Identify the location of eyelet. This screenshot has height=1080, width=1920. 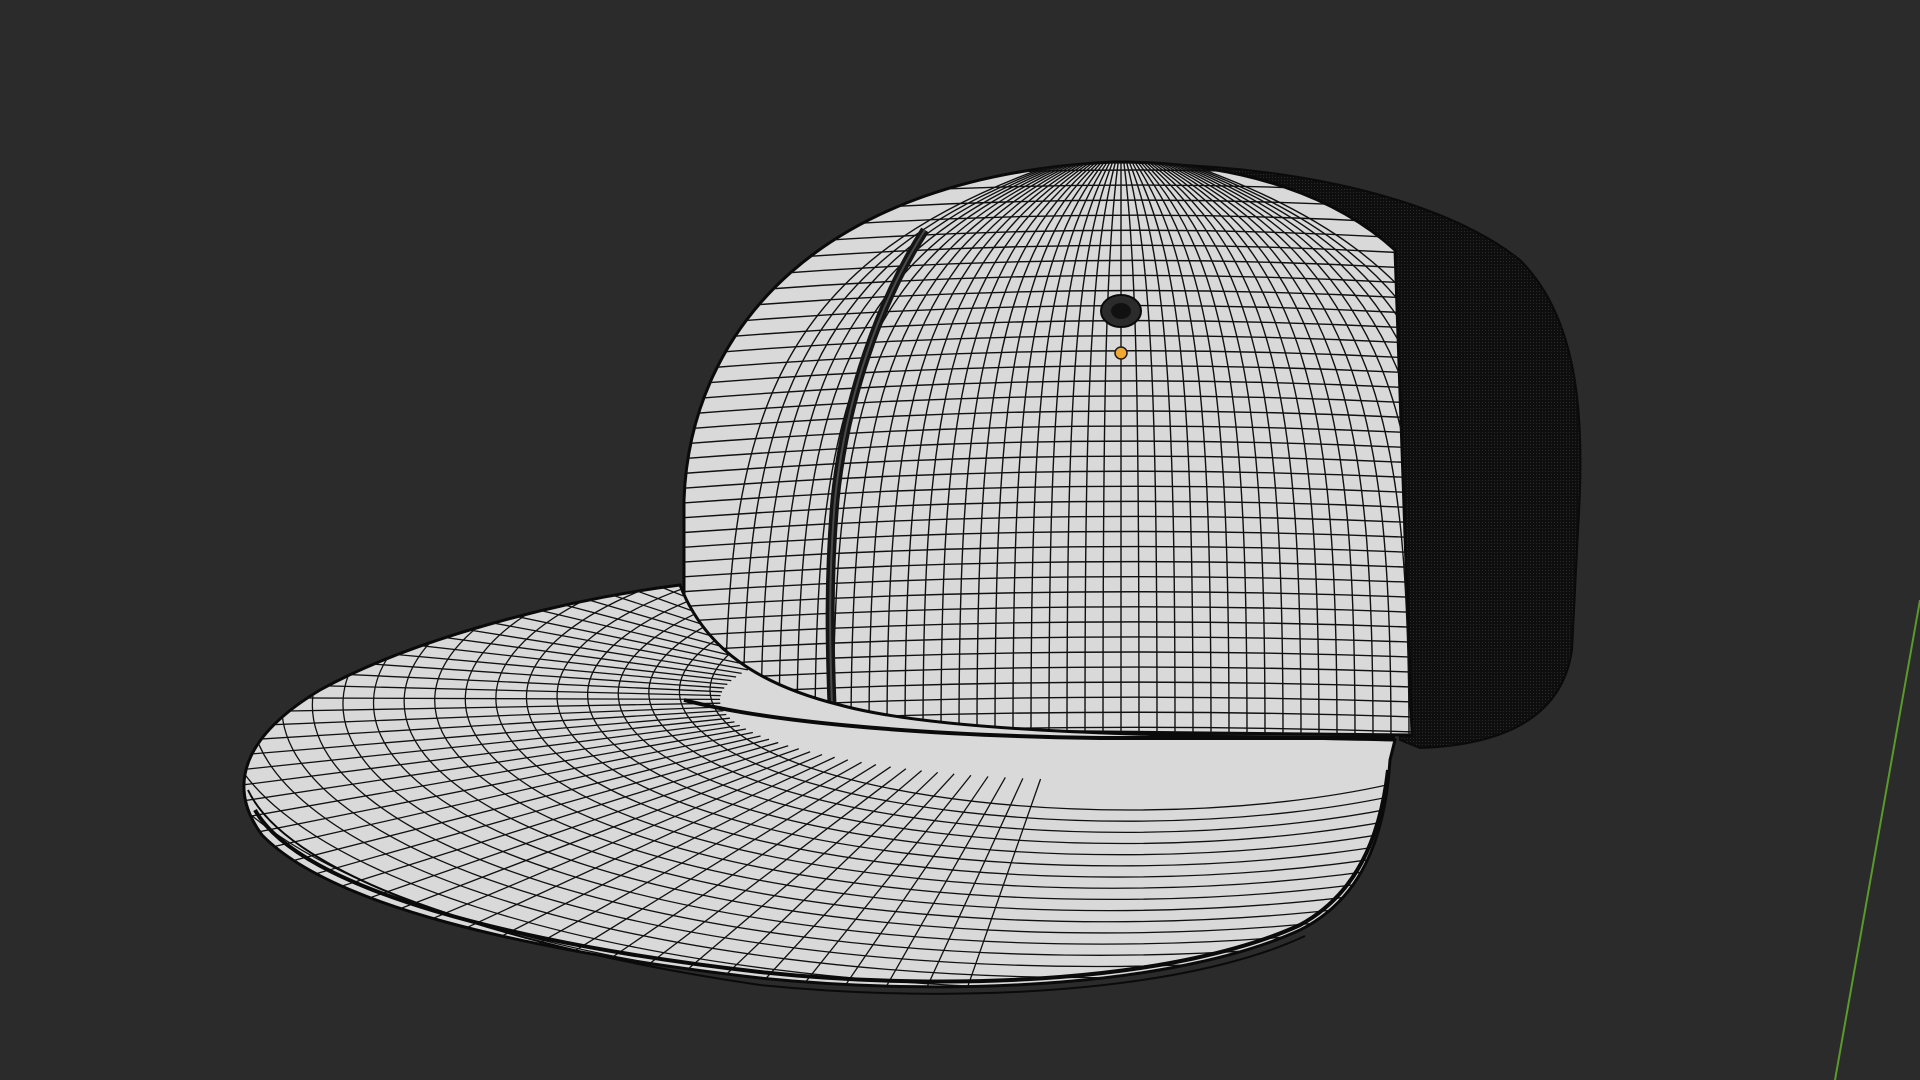
(1121, 311).